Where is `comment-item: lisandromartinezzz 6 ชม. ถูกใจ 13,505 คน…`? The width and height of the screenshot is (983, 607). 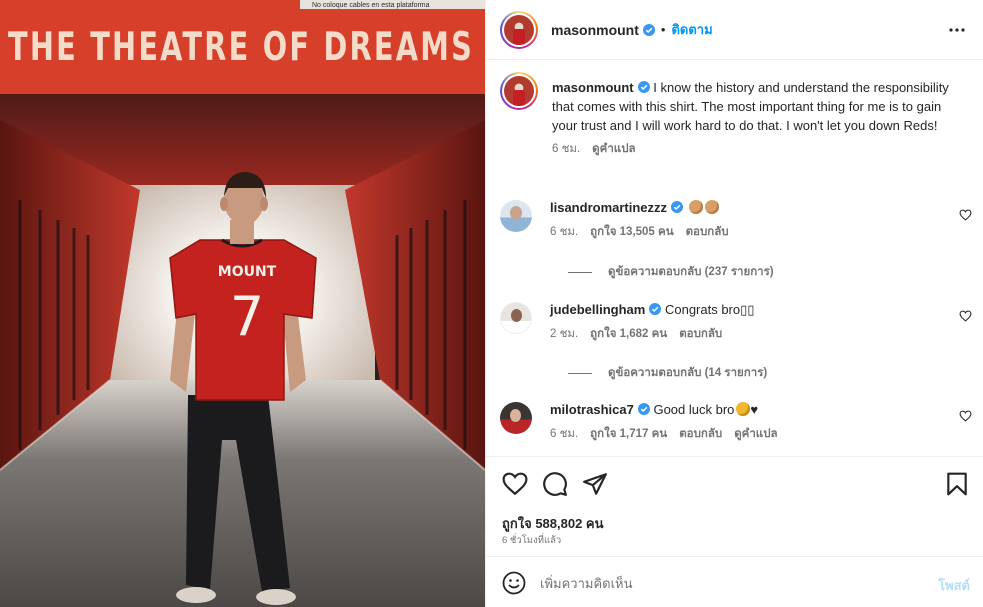 comment-item: lisandromartinezzz 6 ชม. ถูกใจ 13,505 คน… is located at coordinates (735, 220).